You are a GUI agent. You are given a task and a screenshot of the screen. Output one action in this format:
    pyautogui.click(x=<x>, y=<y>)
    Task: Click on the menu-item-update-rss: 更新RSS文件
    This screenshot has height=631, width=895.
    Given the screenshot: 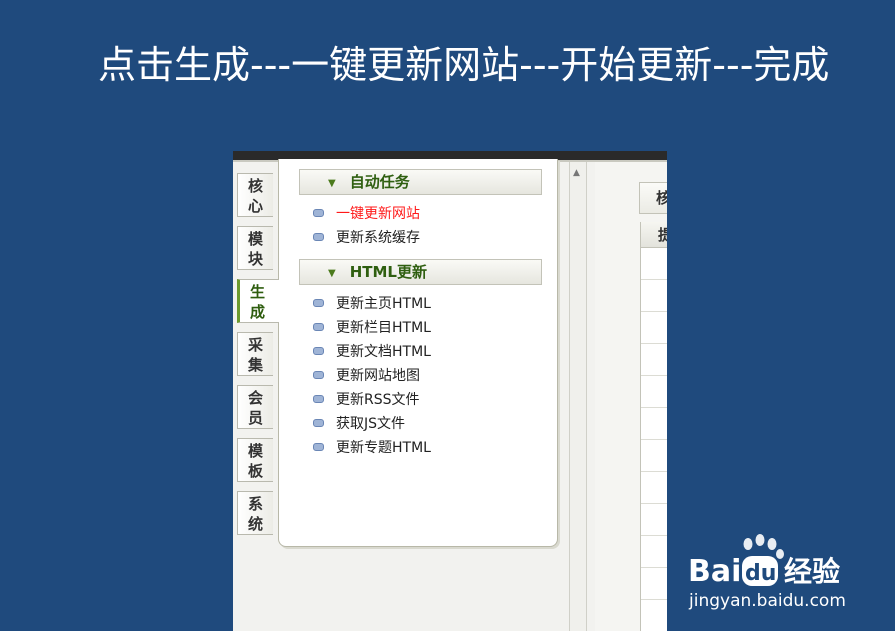 What is the action you would take?
    pyautogui.click(x=366, y=400)
    